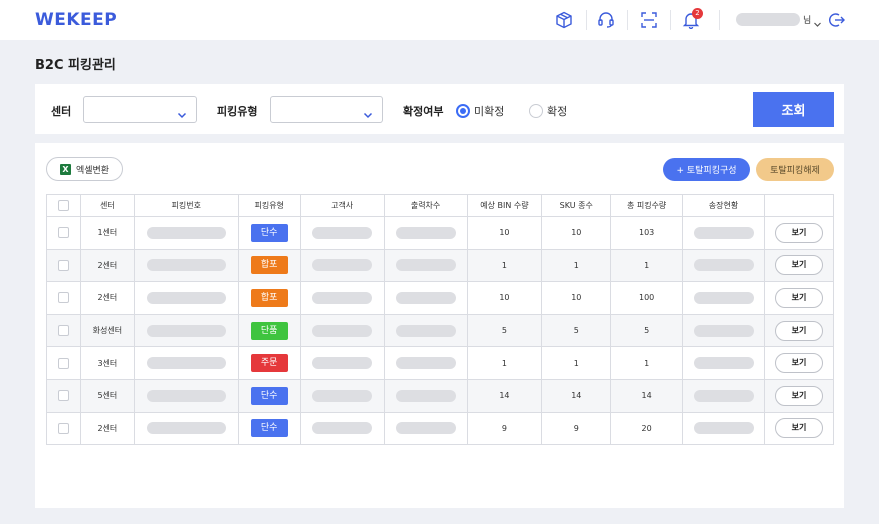 The height and width of the screenshot is (524, 879). What do you see at coordinates (440, 428) in the screenshot?
I see `table-row: 2센터 단수 9 9 20 보기` at bounding box center [440, 428].